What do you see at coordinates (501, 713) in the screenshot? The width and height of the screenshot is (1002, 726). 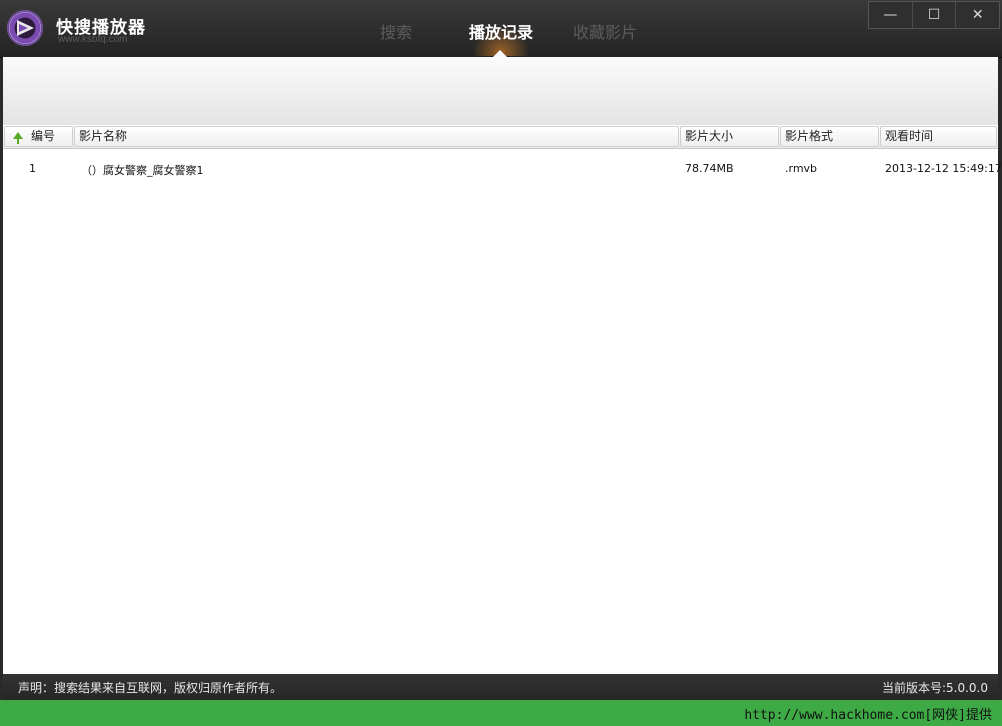 I see `credit-bar: http://www.hackhome.com[网侠]提供` at bounding box center [501, 713].